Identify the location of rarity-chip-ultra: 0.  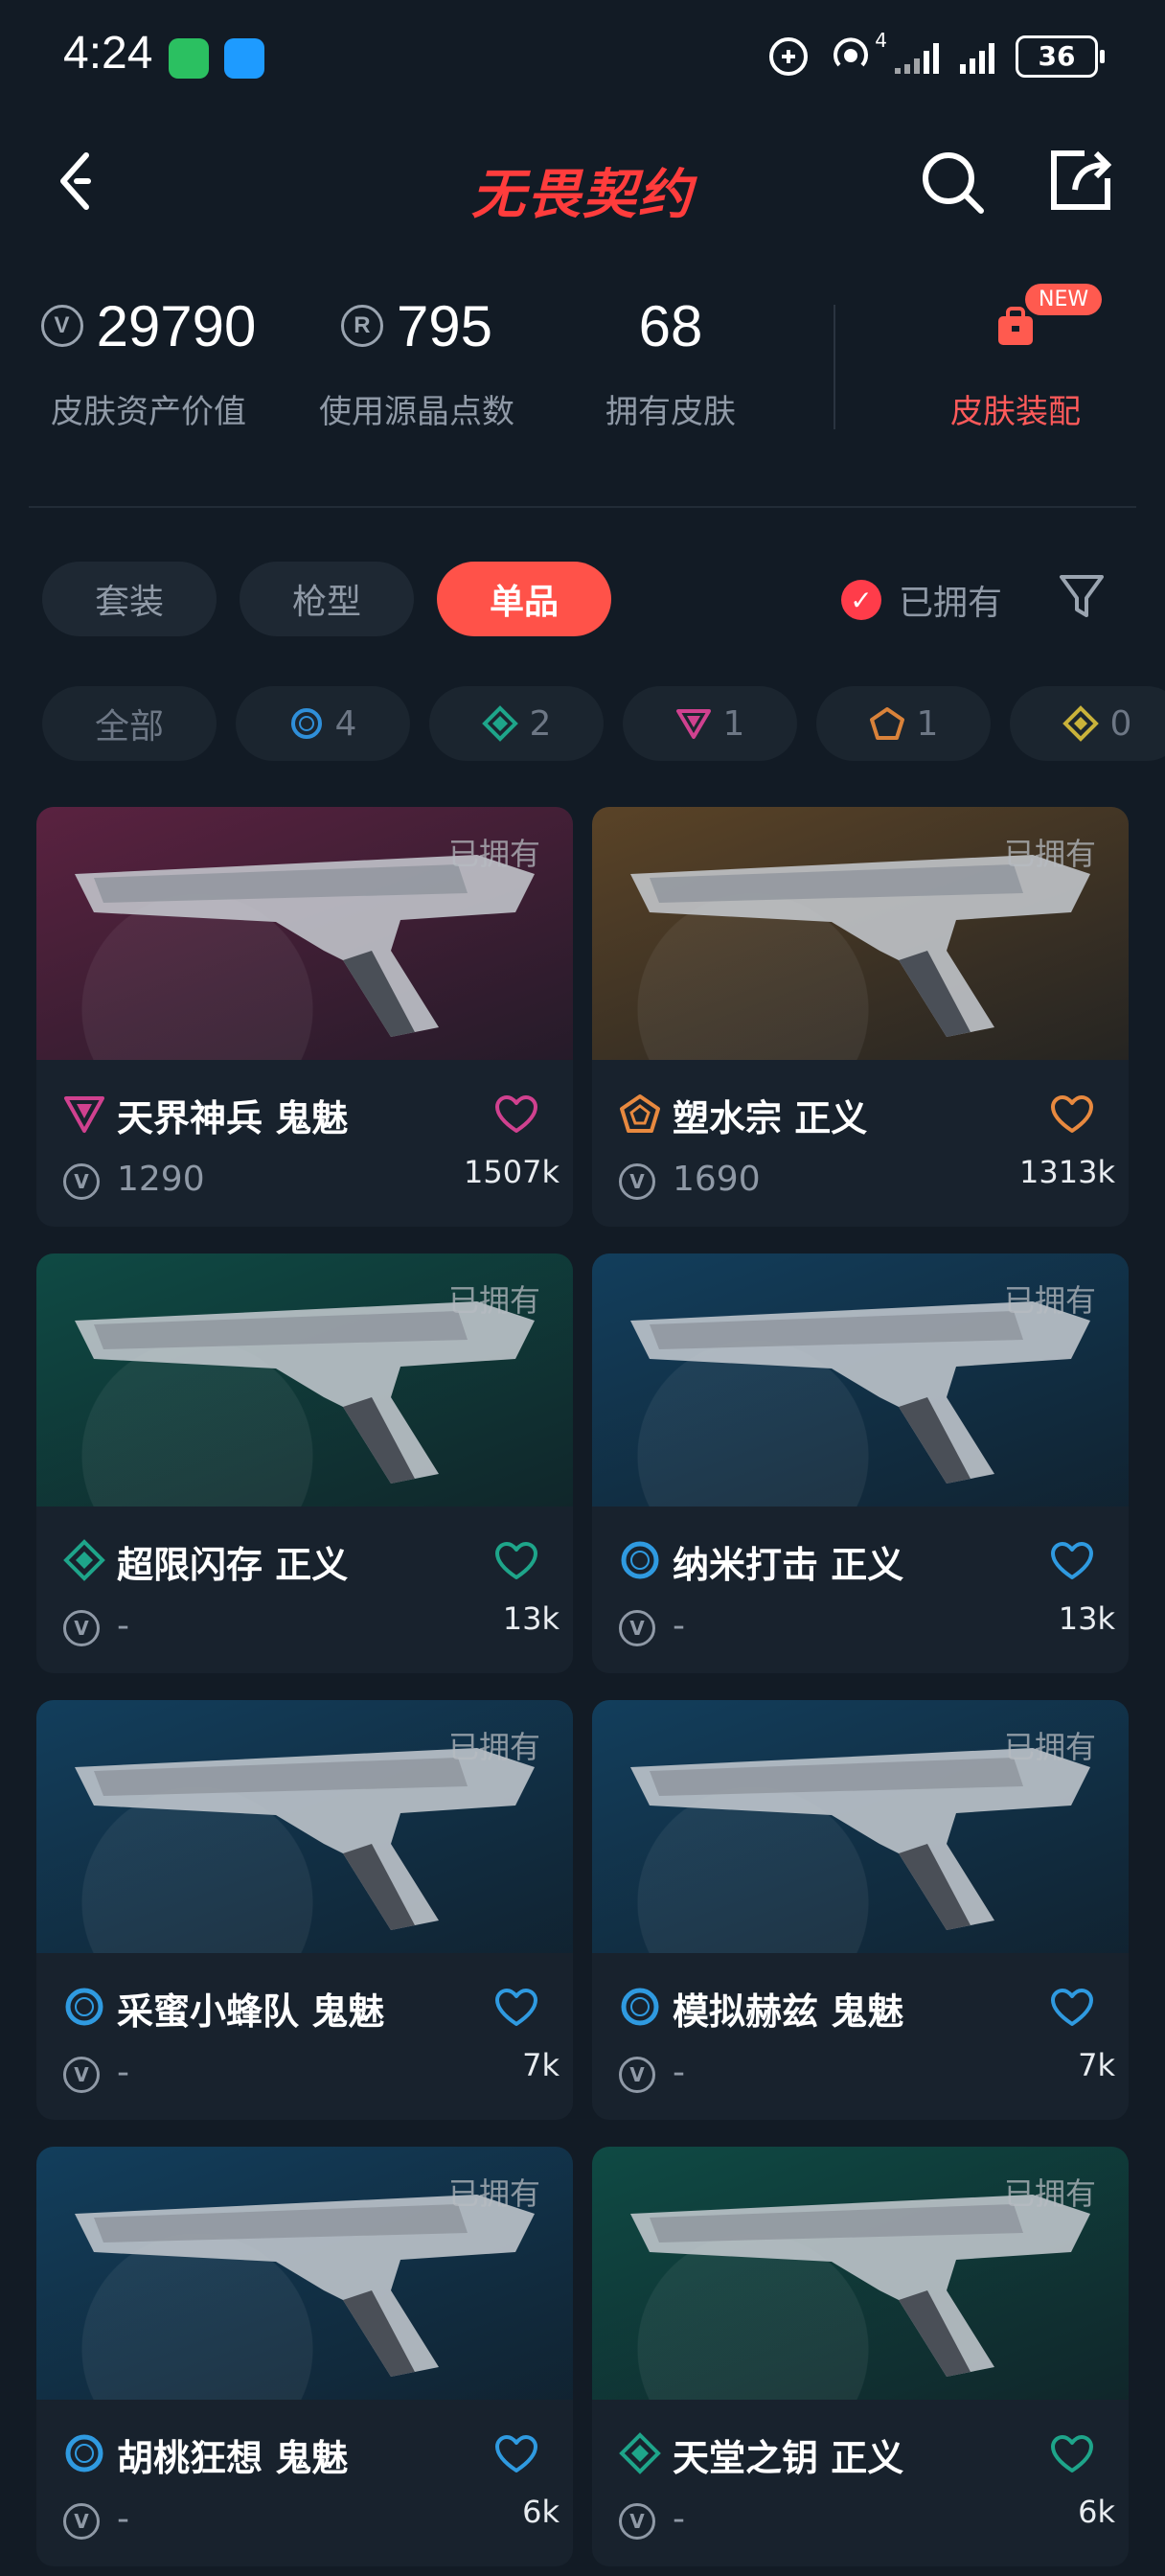
(1087, 723).